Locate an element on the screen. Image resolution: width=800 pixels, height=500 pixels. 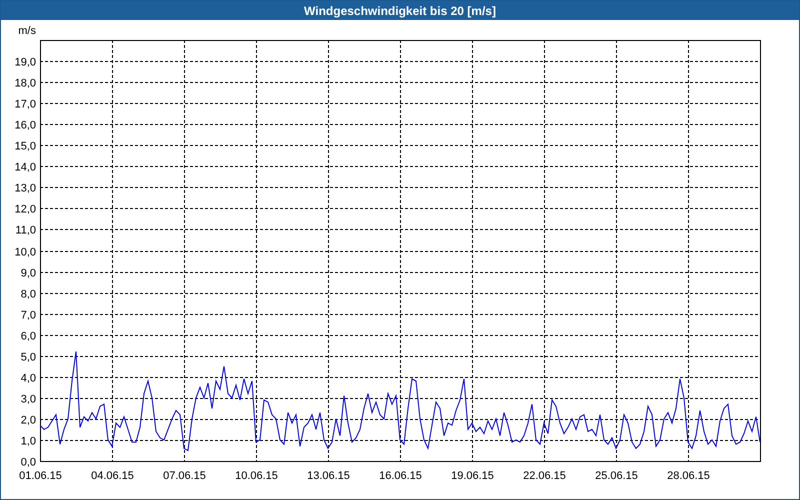
y-tick-label: 15,0 is located at coordinates (25, 146).